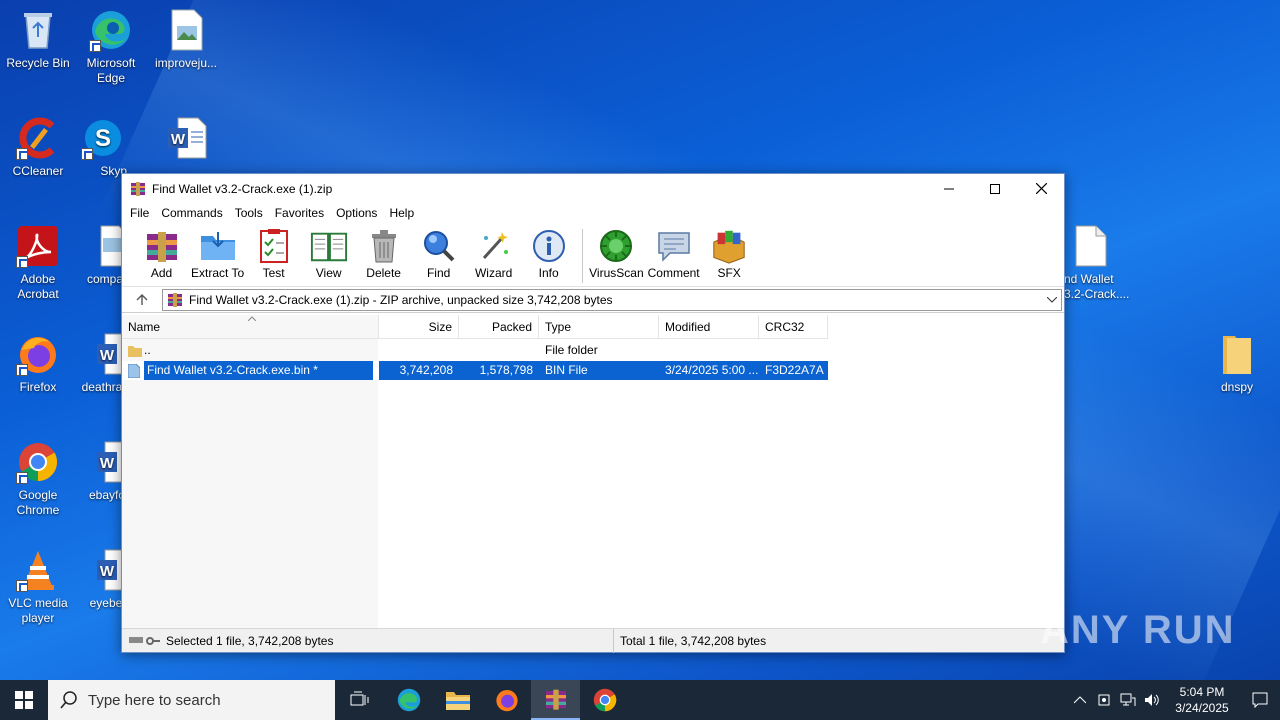 This screenshot has height=720, width=1280. What do you see at coordinates (38, 363) in the screenshot?
I see `desktop-icon-firefox: Firefox` at bounding box center [38, 363].